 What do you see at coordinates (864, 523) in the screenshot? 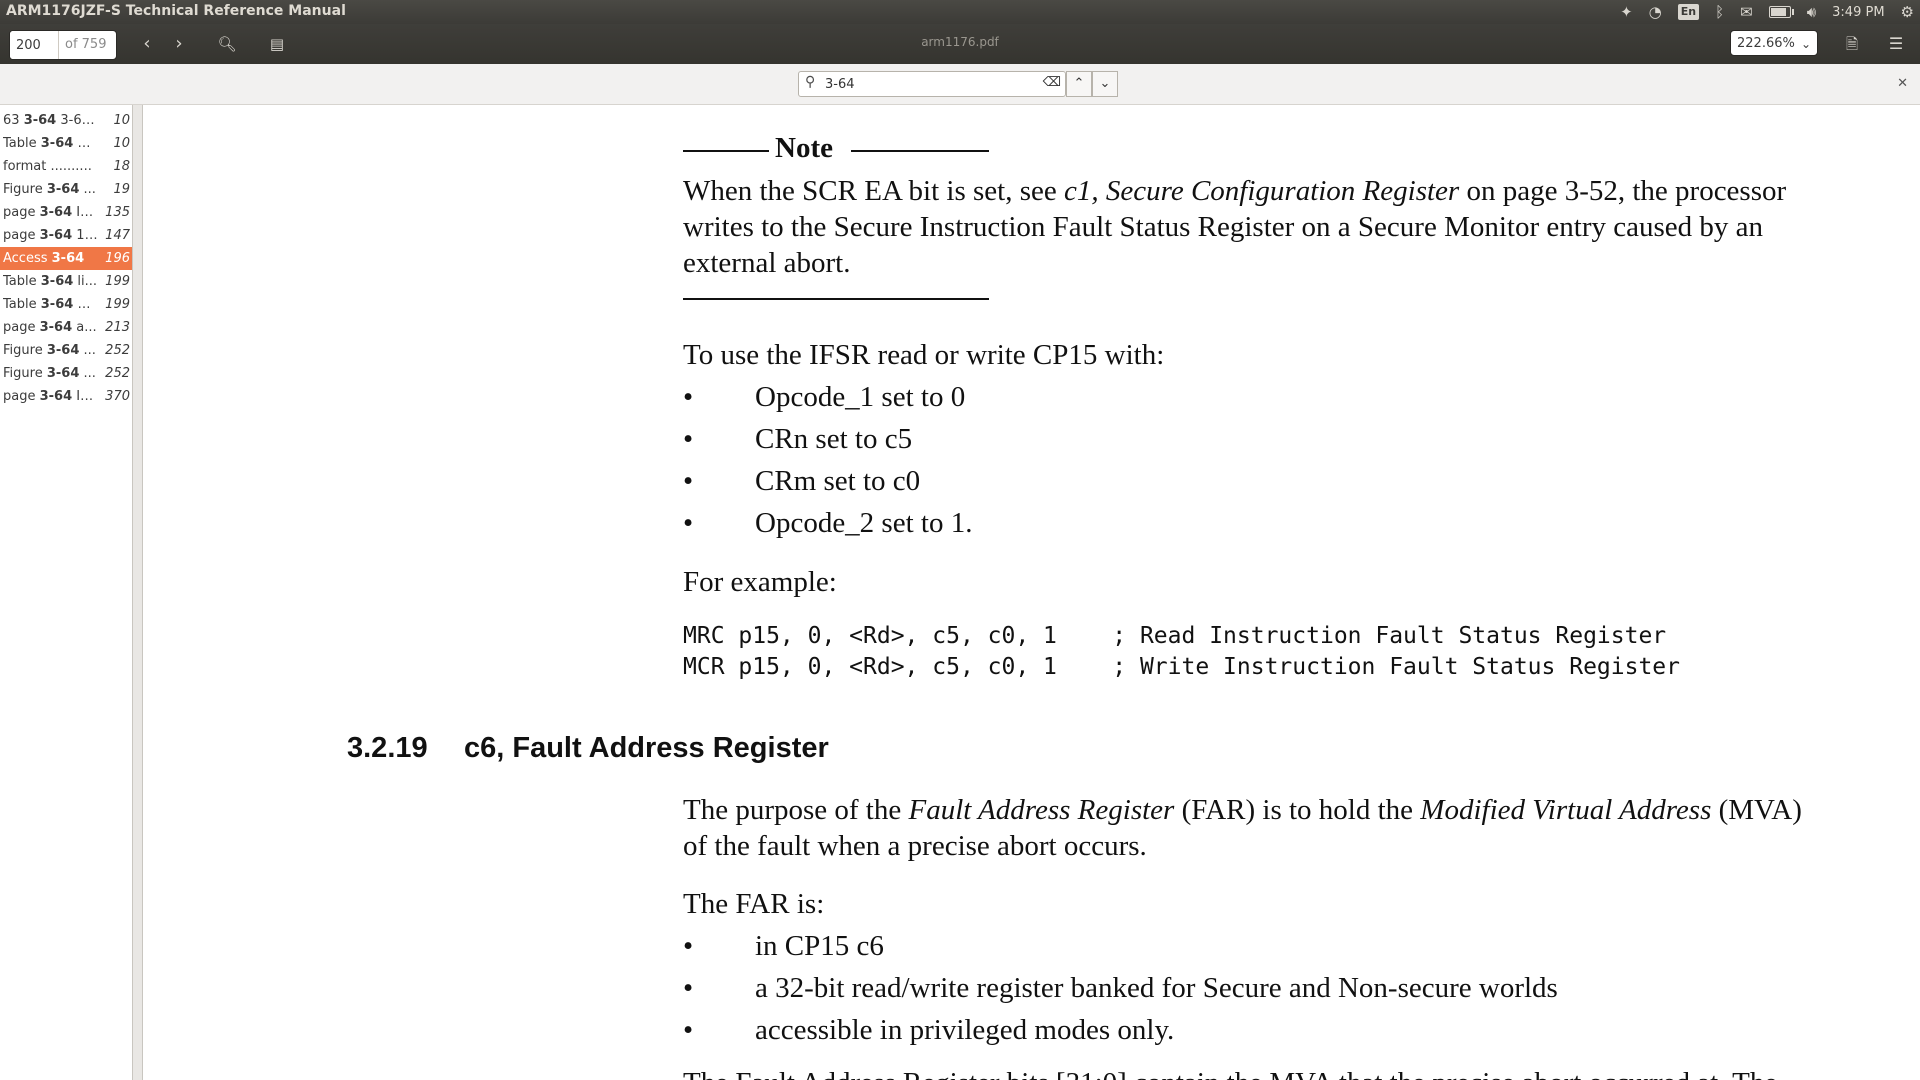
I see `bullet-text: Opcode_2 set to 1.` at bounding box center [864, 523].